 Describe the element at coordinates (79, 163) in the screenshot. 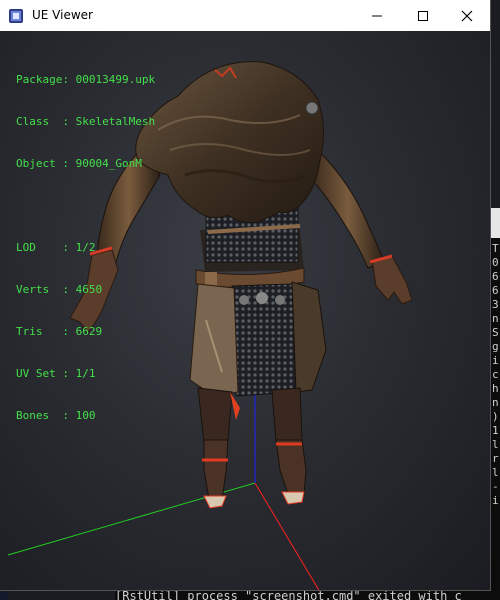

I see `info-object: Object : 90004_GonM` at that location.